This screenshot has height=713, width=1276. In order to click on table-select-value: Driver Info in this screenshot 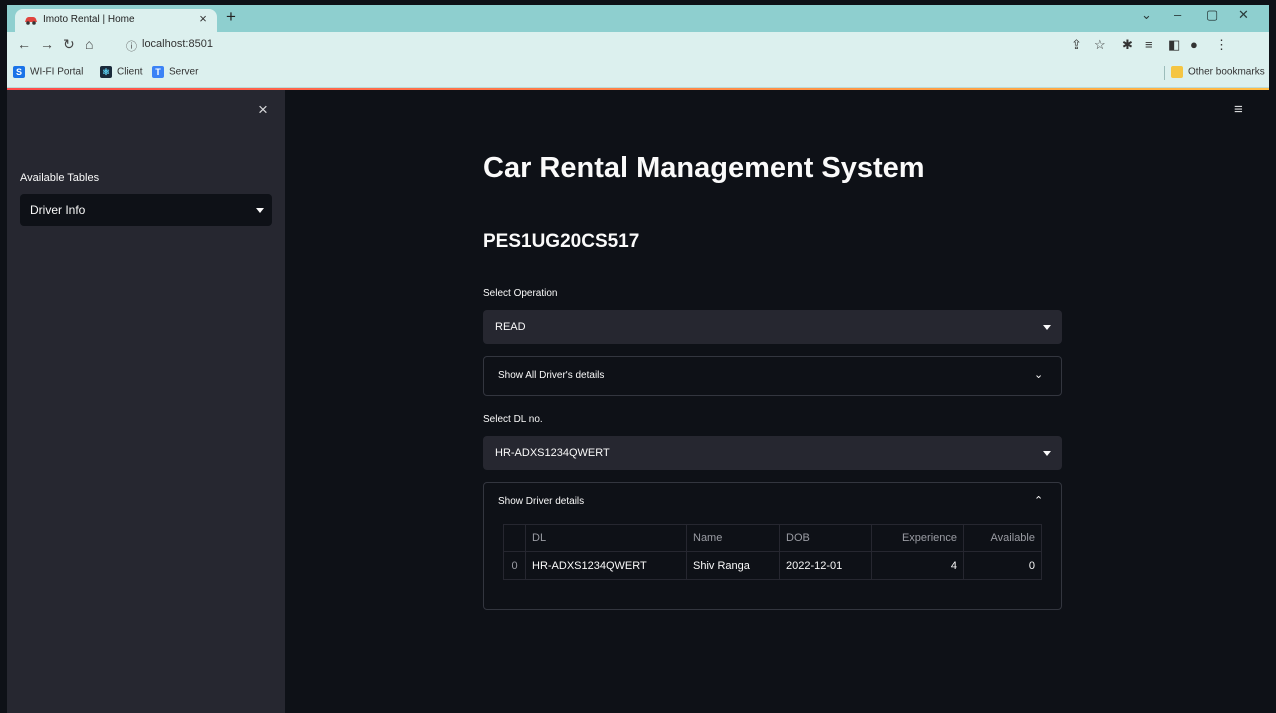, I will do `click(58, 210)`.